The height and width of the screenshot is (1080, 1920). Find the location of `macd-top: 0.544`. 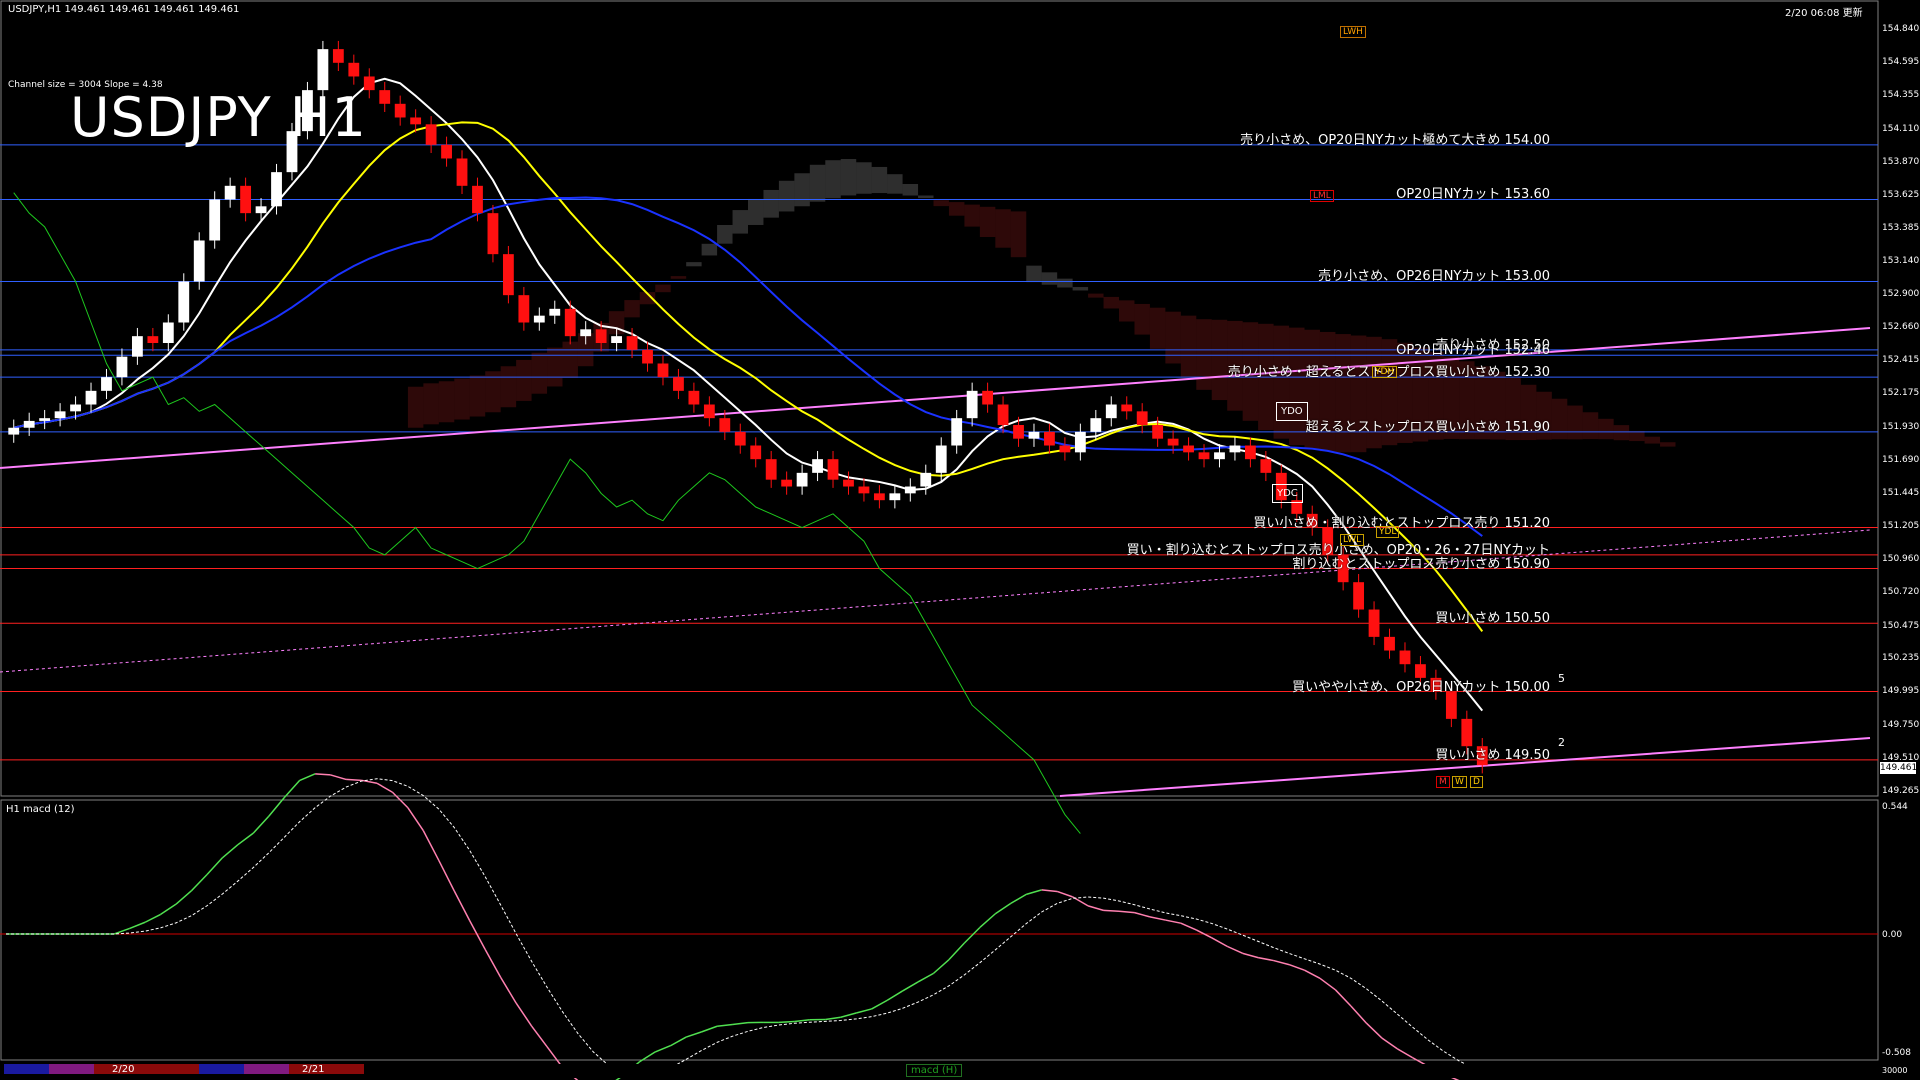

macd-top: 0.544 is located at coordinates (1895, 807).